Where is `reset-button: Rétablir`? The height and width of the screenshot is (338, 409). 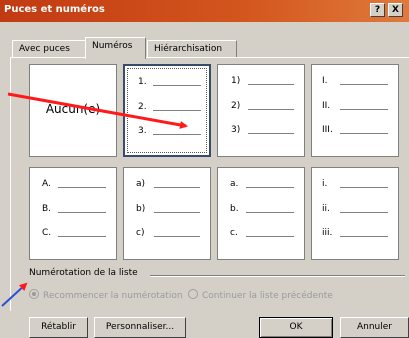 reset-button: Rétablir is located at coordinates (58, 327).